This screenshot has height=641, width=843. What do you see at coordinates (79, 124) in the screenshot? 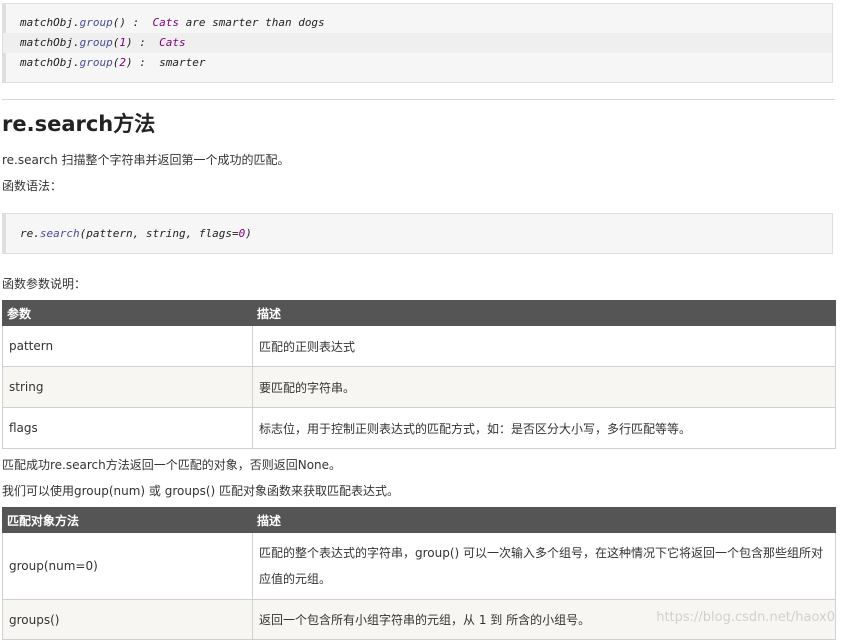
I see `section-title: re.search方法` at bounding box center [79, 124].